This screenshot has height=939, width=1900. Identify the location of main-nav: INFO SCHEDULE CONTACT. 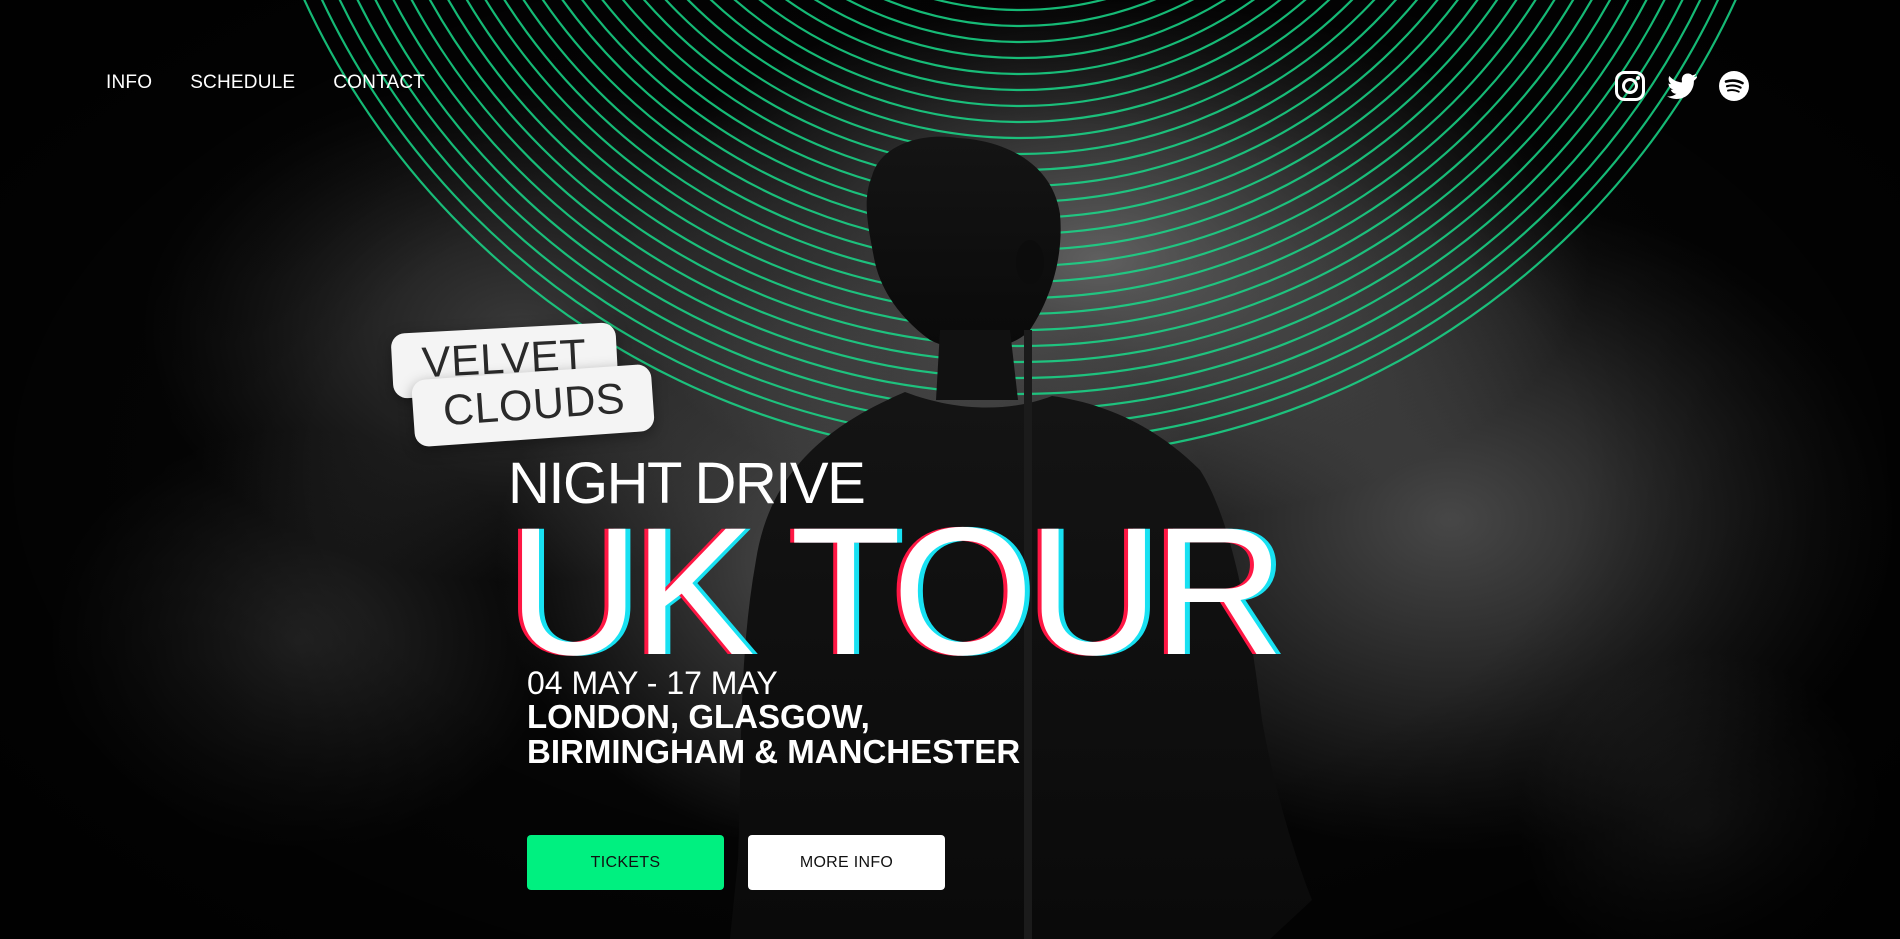
(265, 83).